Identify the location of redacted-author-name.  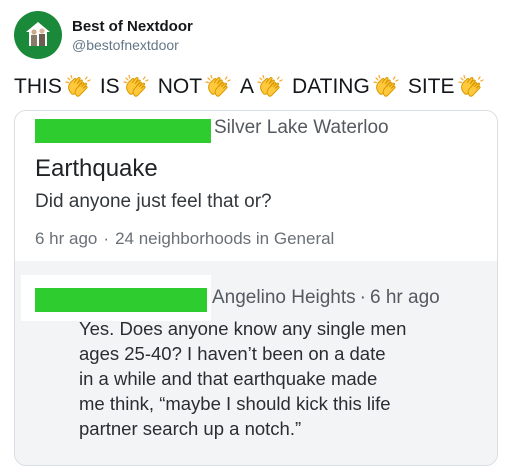
(123, 131).